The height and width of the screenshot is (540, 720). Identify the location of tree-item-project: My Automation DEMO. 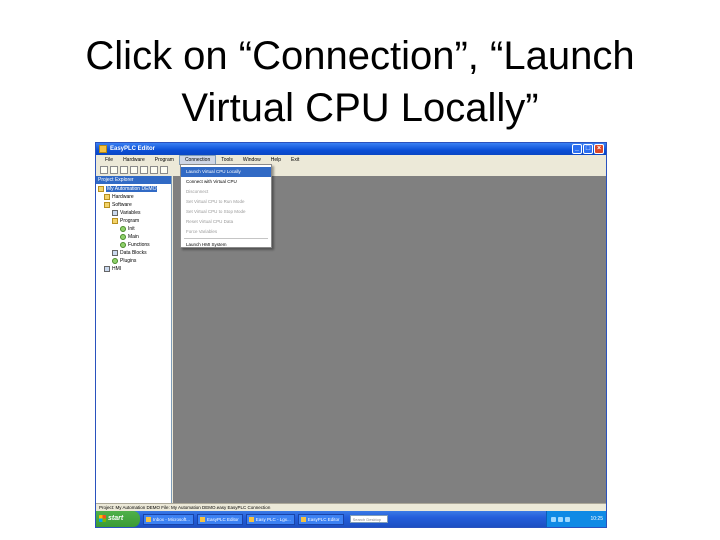
(133, 189).